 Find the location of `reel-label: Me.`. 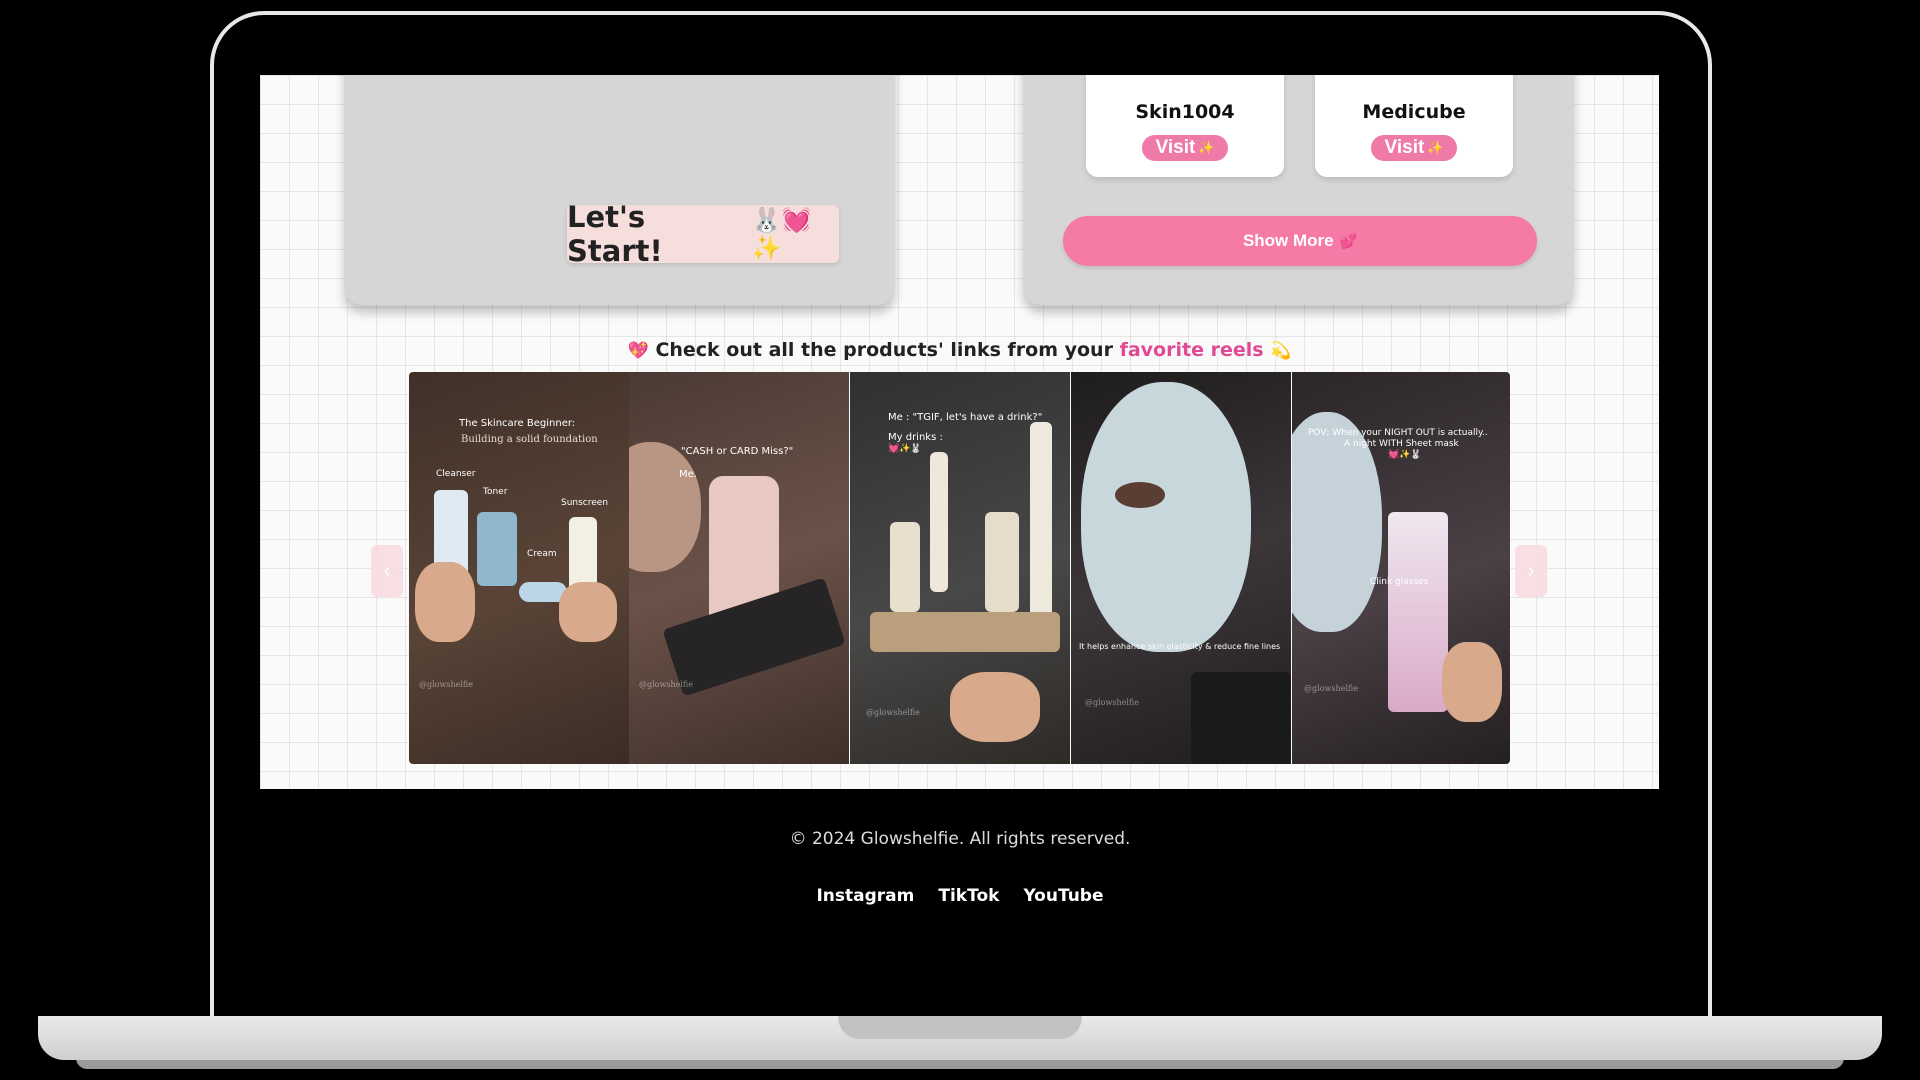

reel-label: Me. is located at coordinates (688, 474).